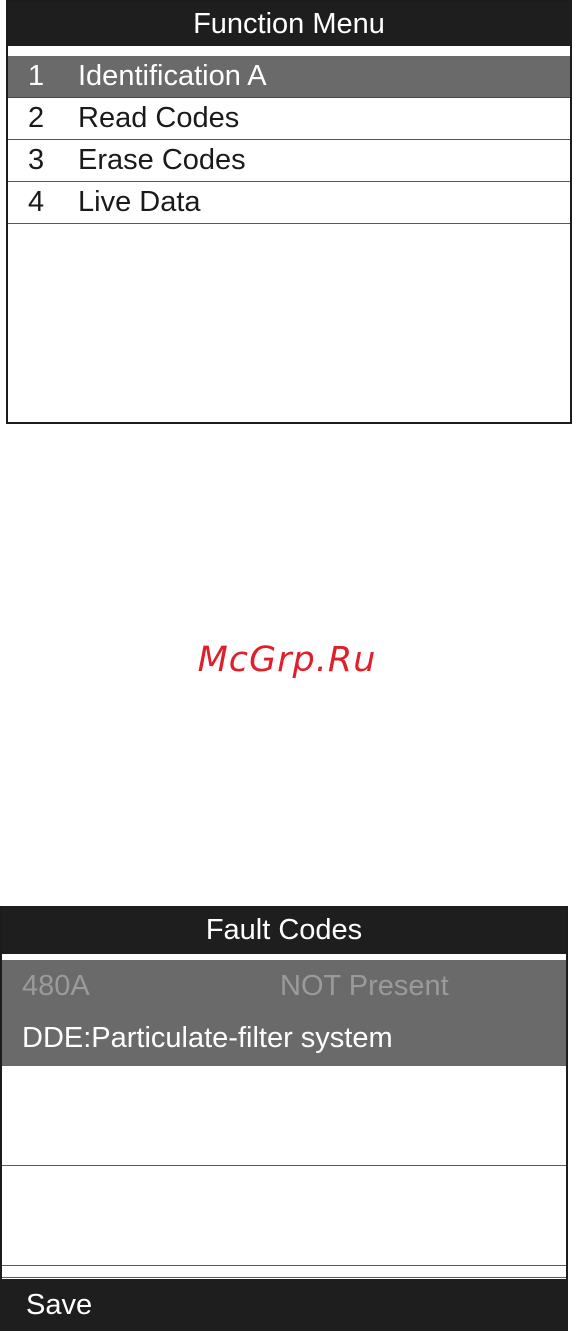 The image size is (574, 1331). What do you see at coordinates (289, 203) in the screenshot?
I see `menu-item-live-data: 4 Live Data` at bounding box center [289, 203].